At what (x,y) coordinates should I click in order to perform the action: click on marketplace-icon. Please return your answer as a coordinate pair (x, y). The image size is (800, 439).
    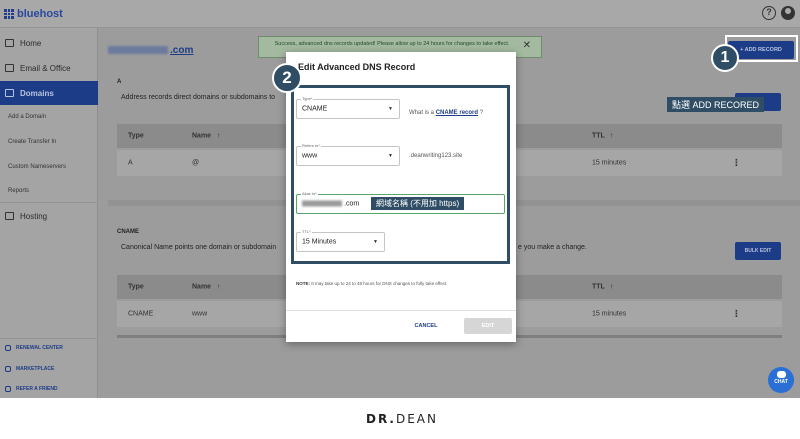
    Looking at the image, I should click on (8, 369).